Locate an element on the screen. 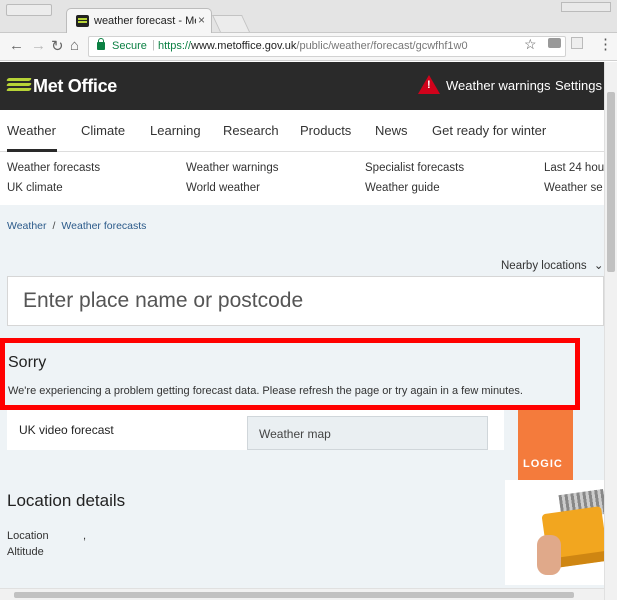  warning-triangle-icon is located at coordinates (429, 84).